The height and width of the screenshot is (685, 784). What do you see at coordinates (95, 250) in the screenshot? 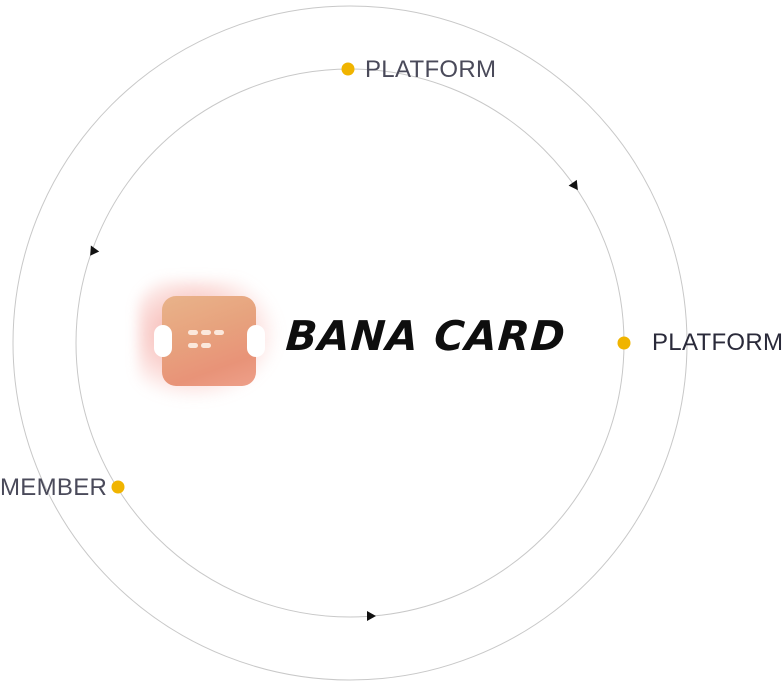
I see `flow-arrow-icon-left` at bounding box center [95, 250].